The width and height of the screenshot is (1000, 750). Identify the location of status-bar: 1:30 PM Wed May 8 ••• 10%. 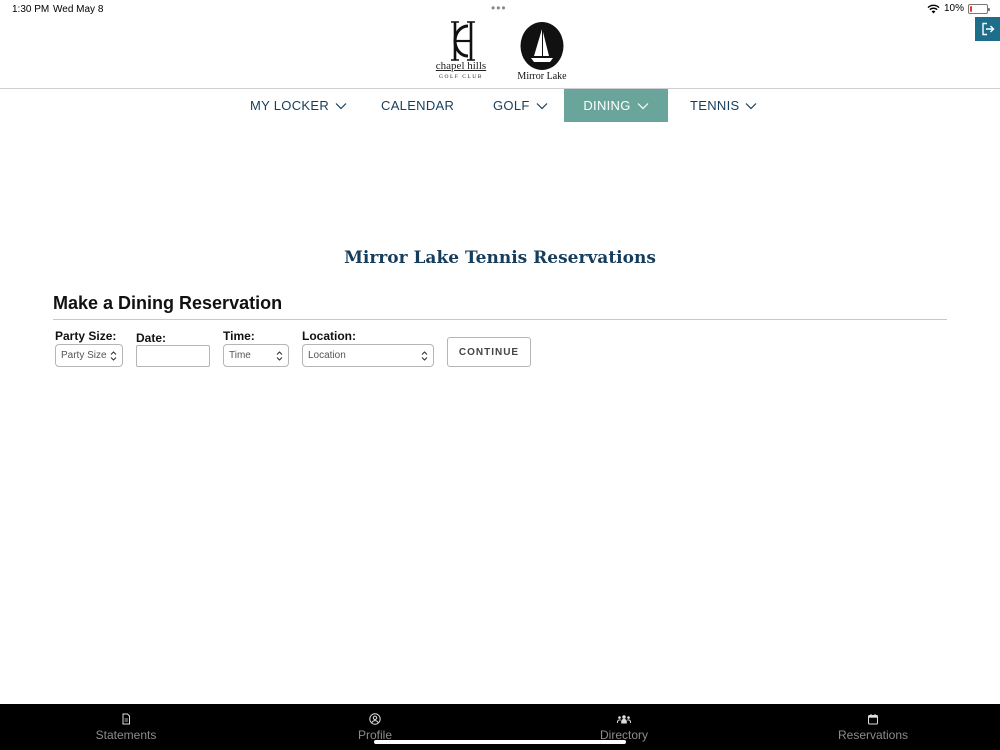
(500, 9).